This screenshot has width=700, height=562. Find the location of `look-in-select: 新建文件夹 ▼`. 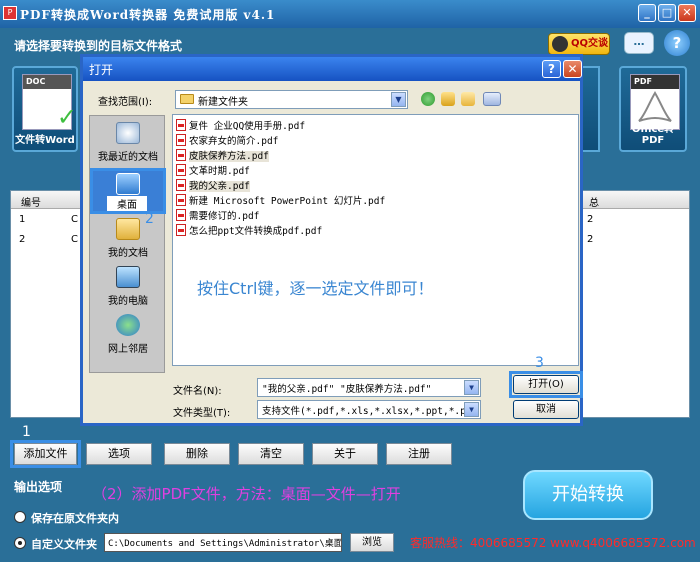

look-in-select: 新建文件夹 ▼ is located at coordinates (291, 99).